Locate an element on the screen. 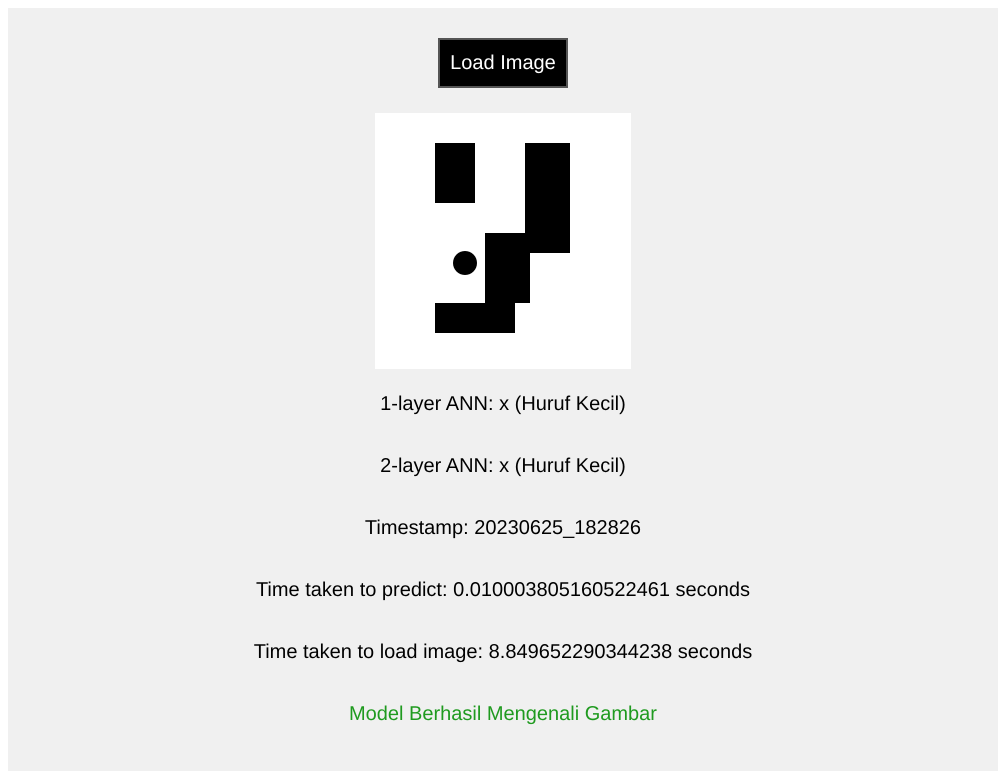 This screenshot has height=771, width=998. result-text: Timestamp: 20230625_182826 is located at coordinates (503, 528).